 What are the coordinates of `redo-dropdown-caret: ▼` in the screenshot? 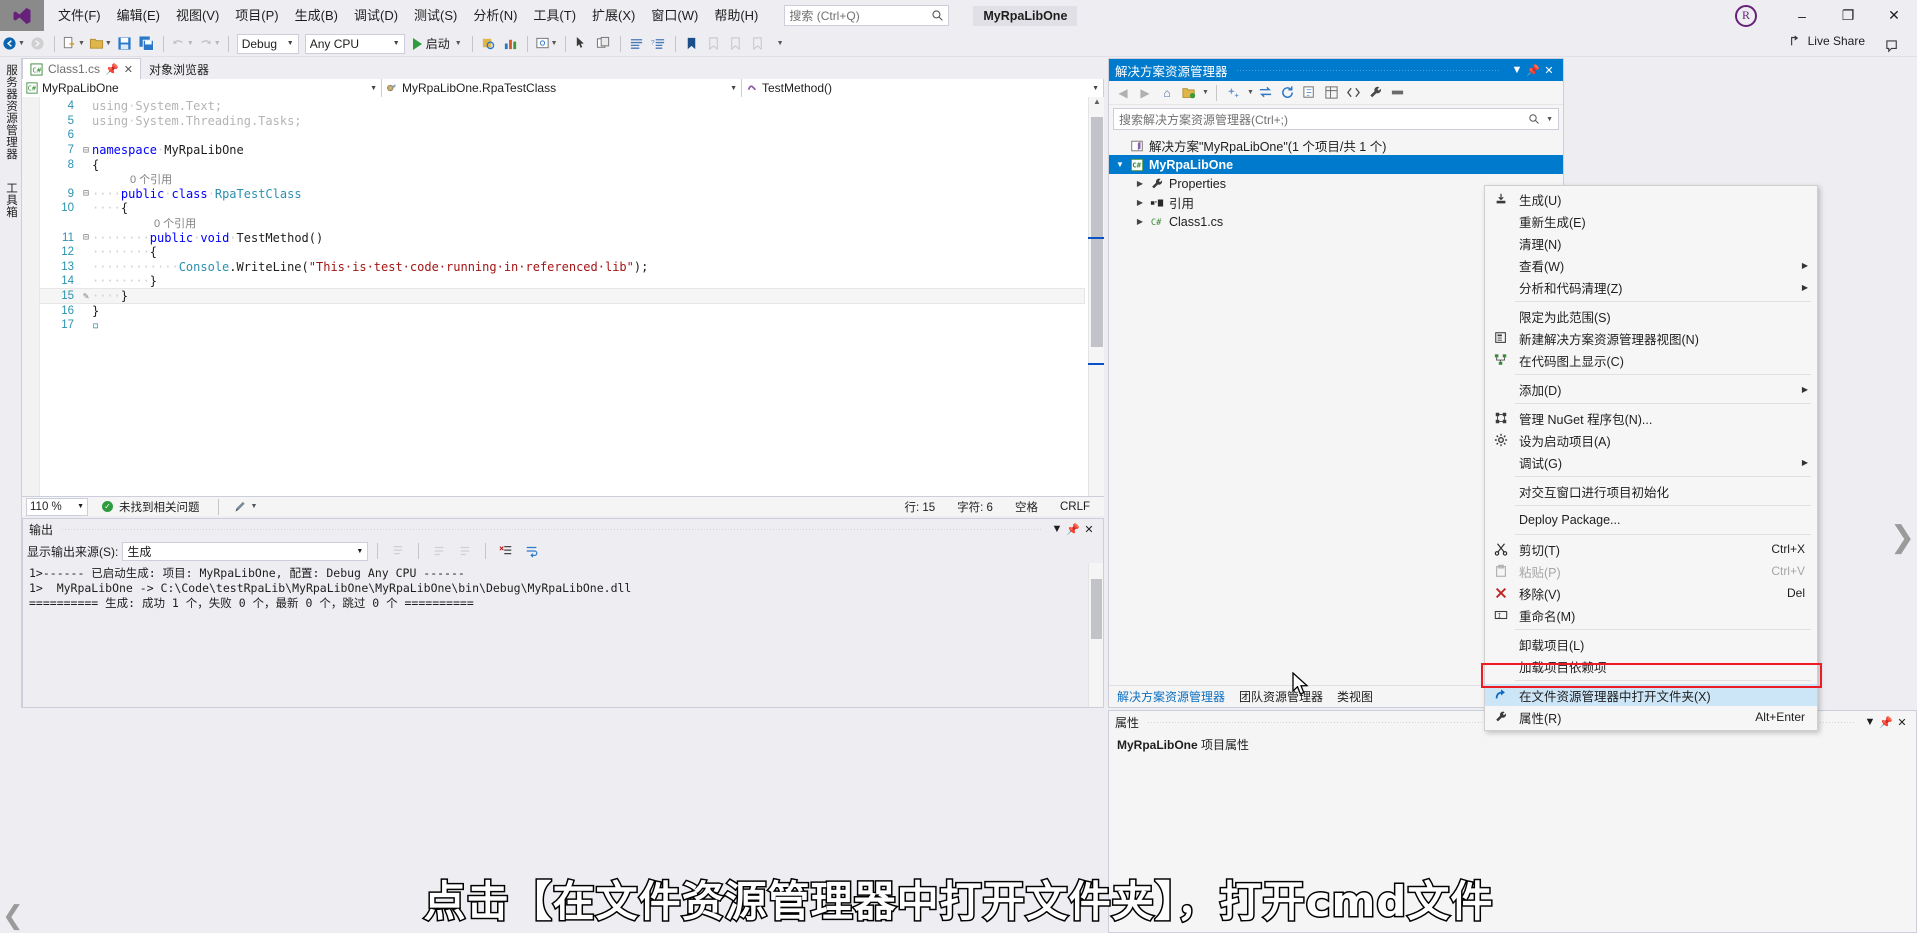 It's located at (217, 43).